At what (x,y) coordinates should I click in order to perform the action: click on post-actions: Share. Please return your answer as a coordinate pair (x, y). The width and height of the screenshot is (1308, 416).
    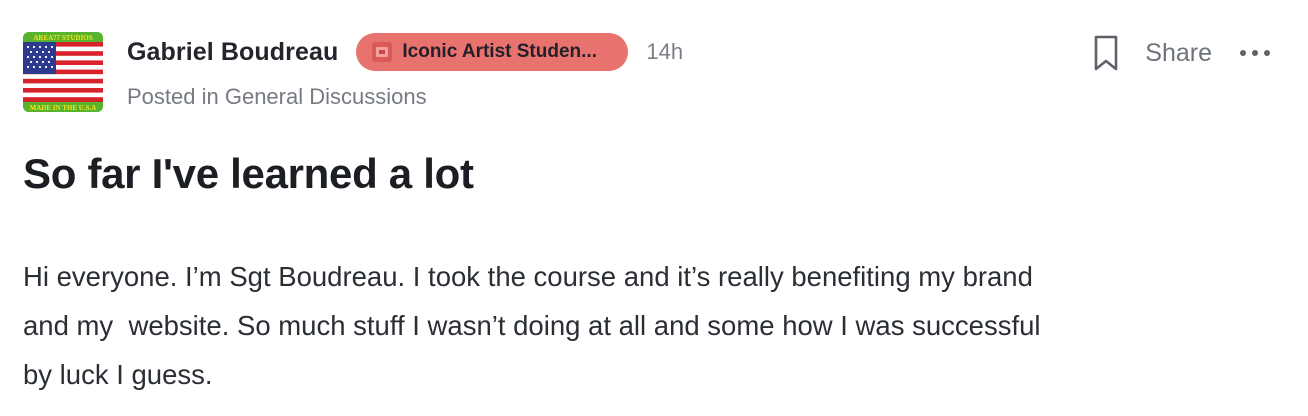
    Looking at the image, I should click on (1181, 53).